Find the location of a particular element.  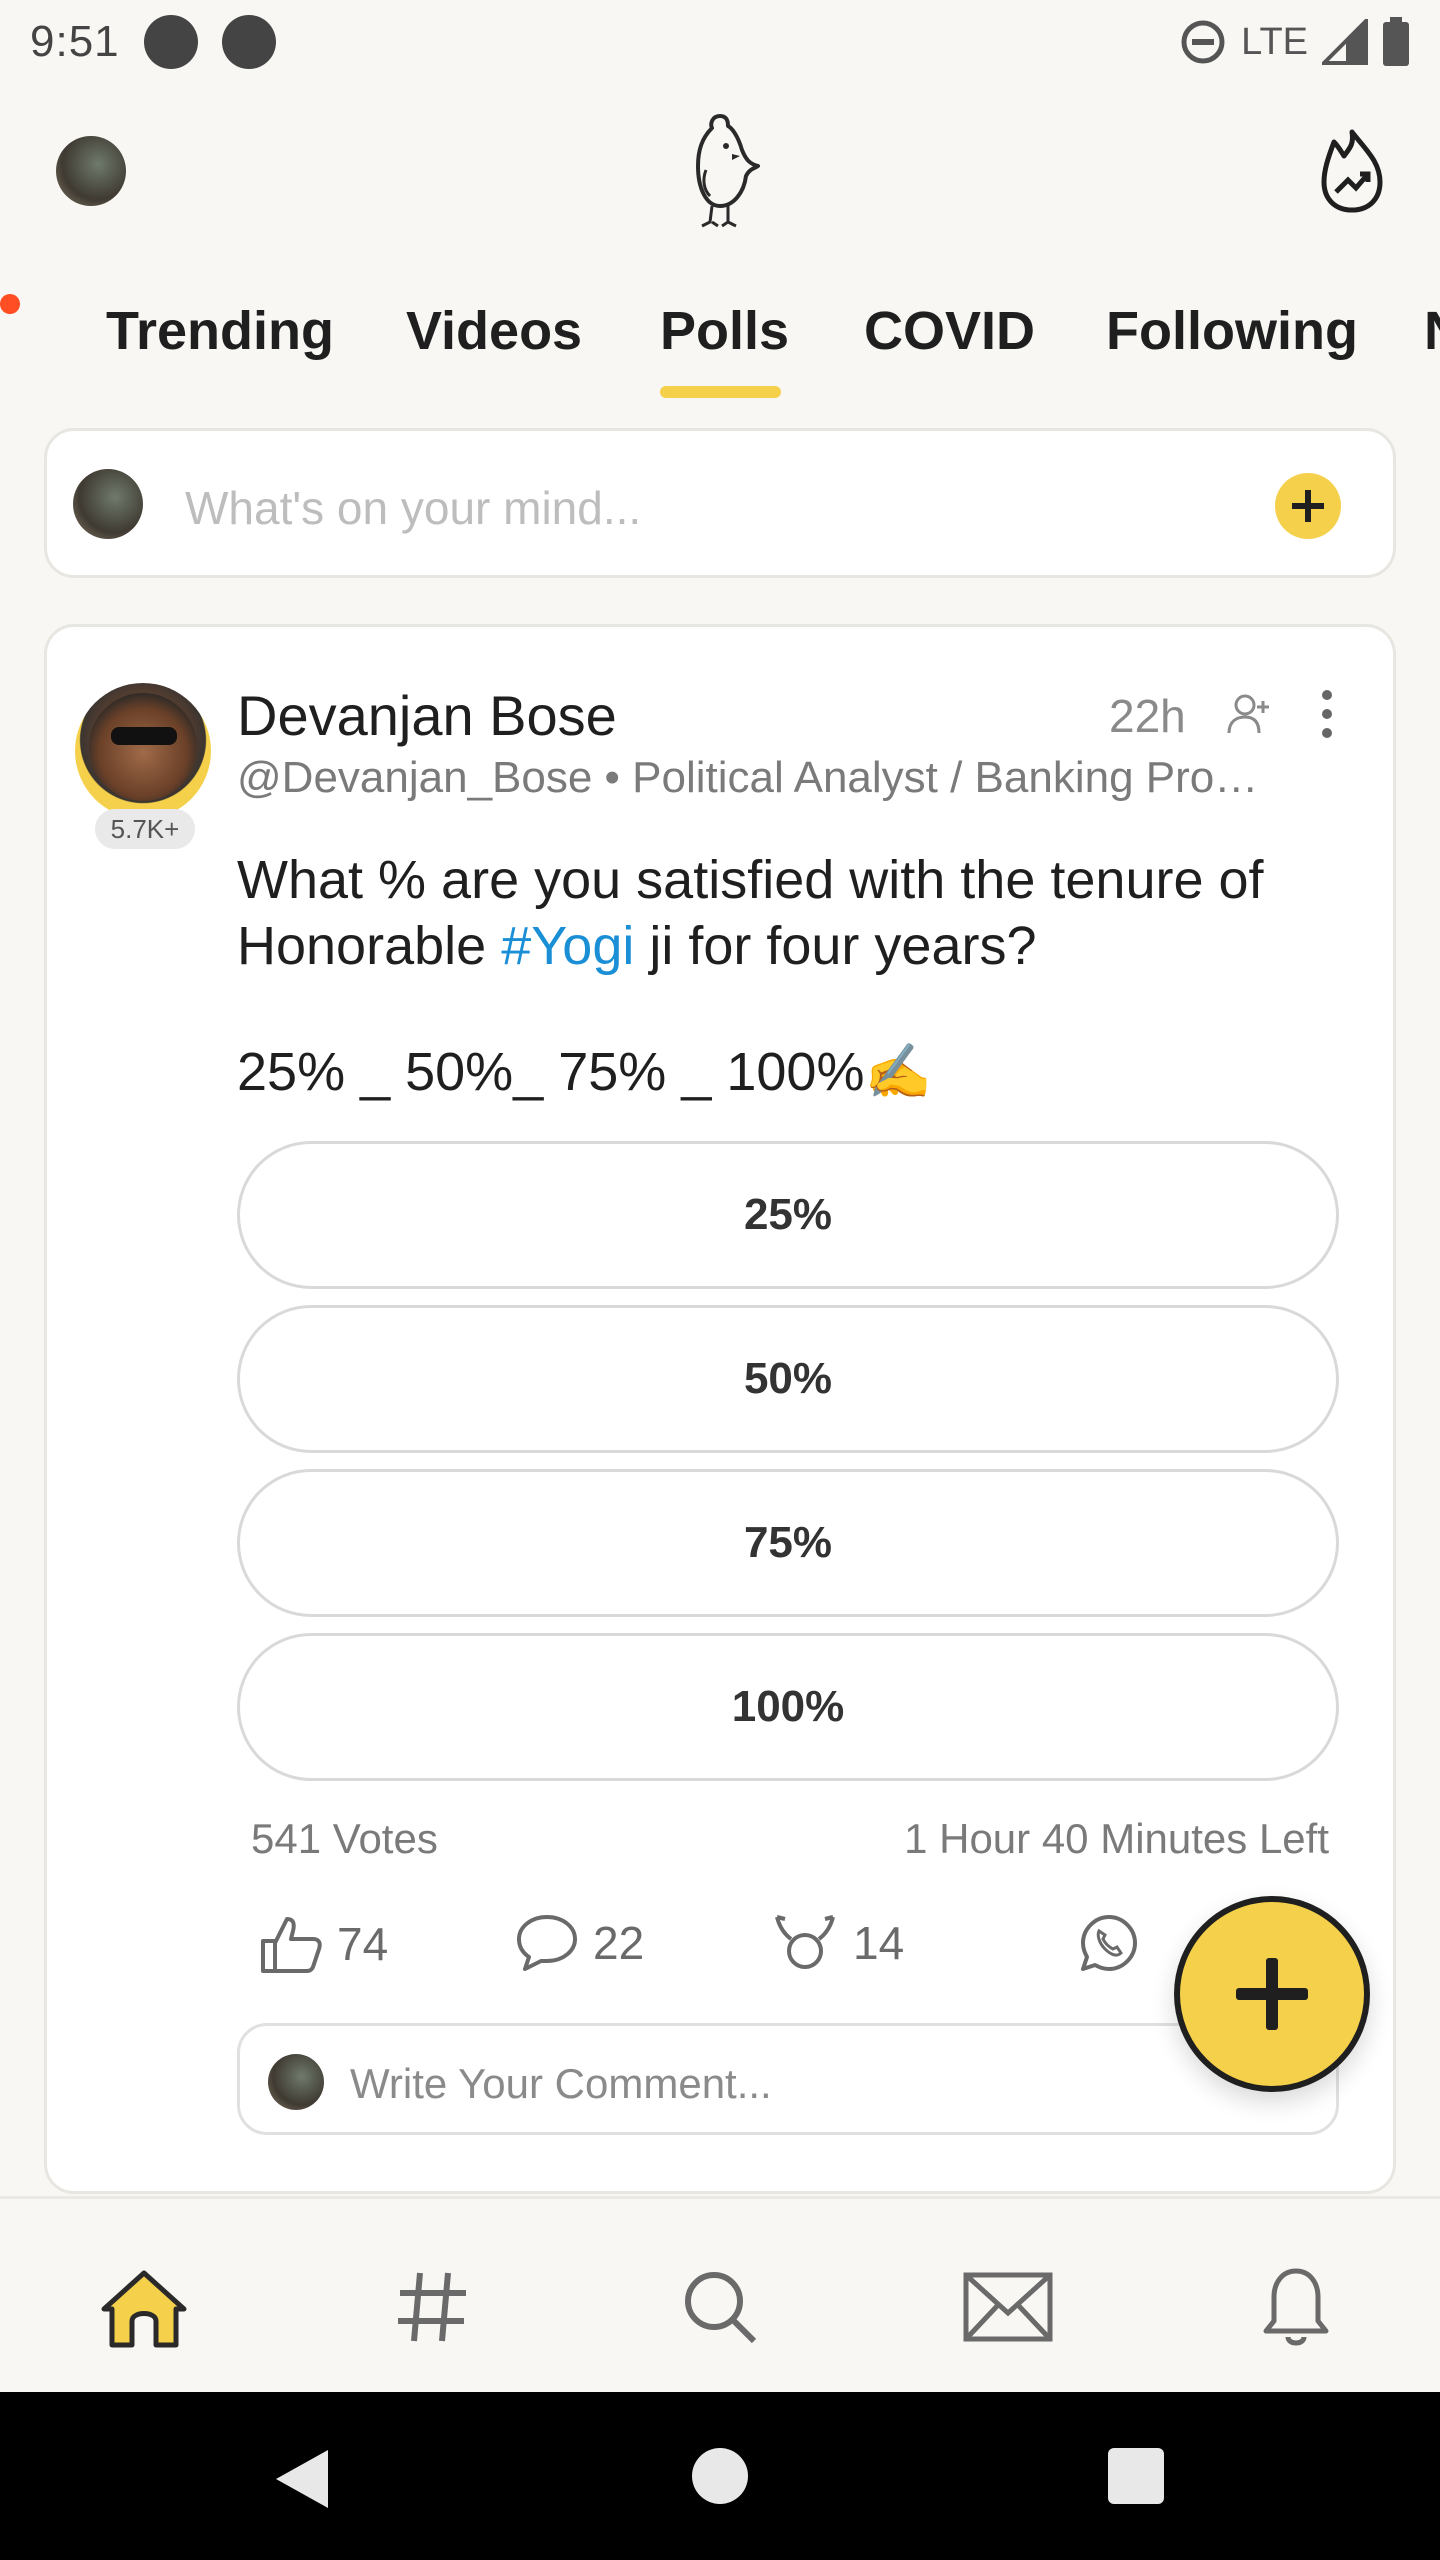

trending-flame-icon is located at coordinates (1352, 171).